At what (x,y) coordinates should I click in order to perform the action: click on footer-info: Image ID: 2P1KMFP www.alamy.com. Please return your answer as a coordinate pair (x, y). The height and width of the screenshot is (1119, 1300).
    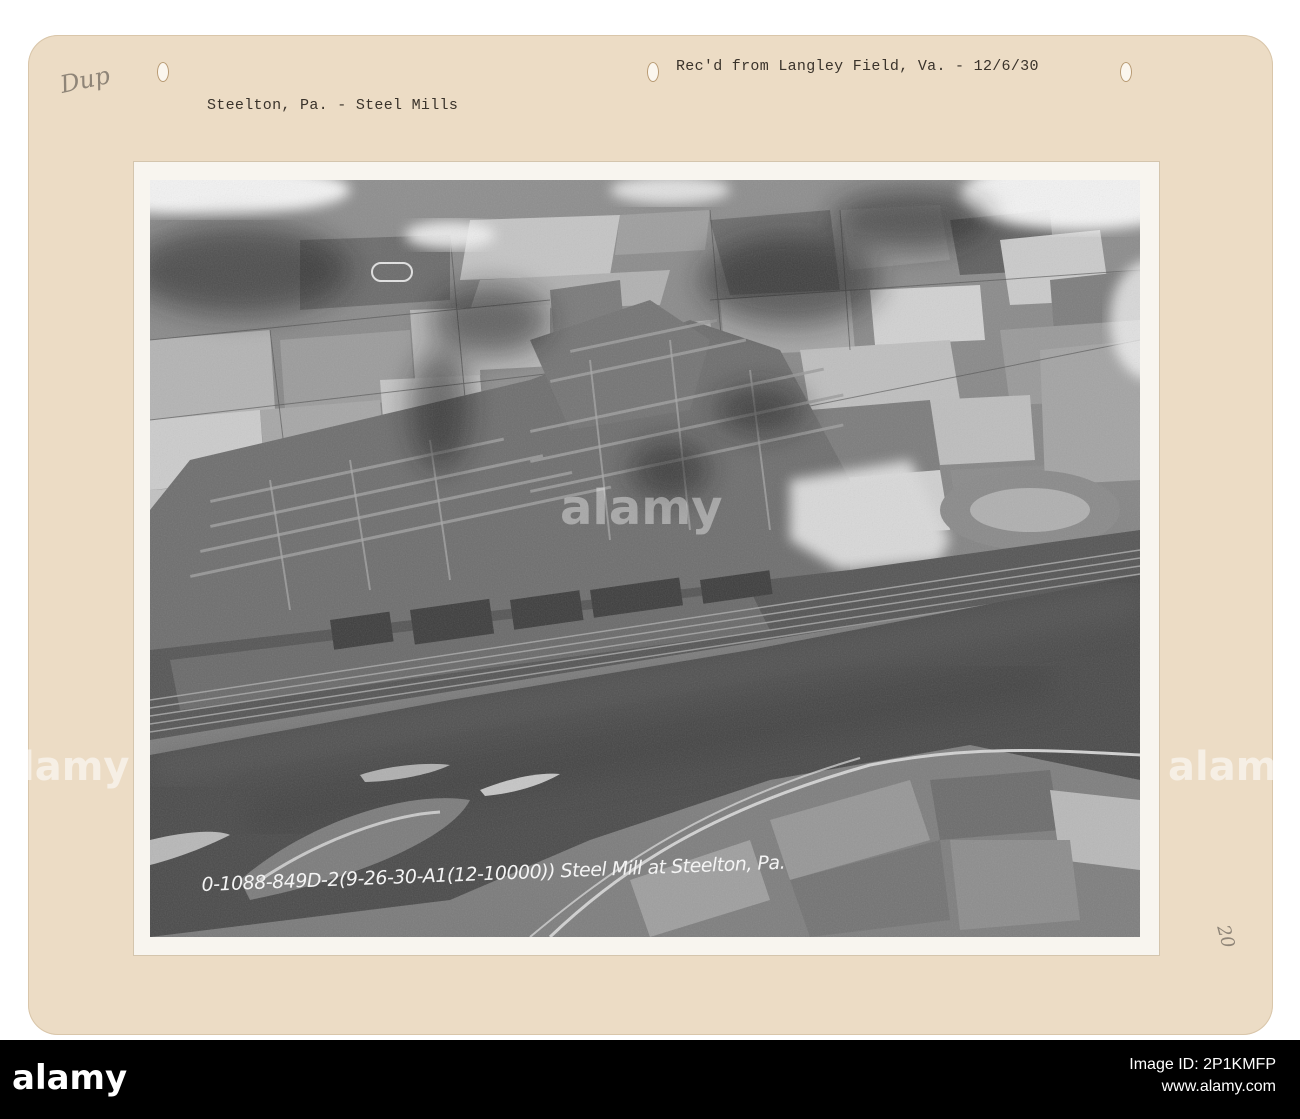
    Looking at the image, I should click on (1202, 1076).